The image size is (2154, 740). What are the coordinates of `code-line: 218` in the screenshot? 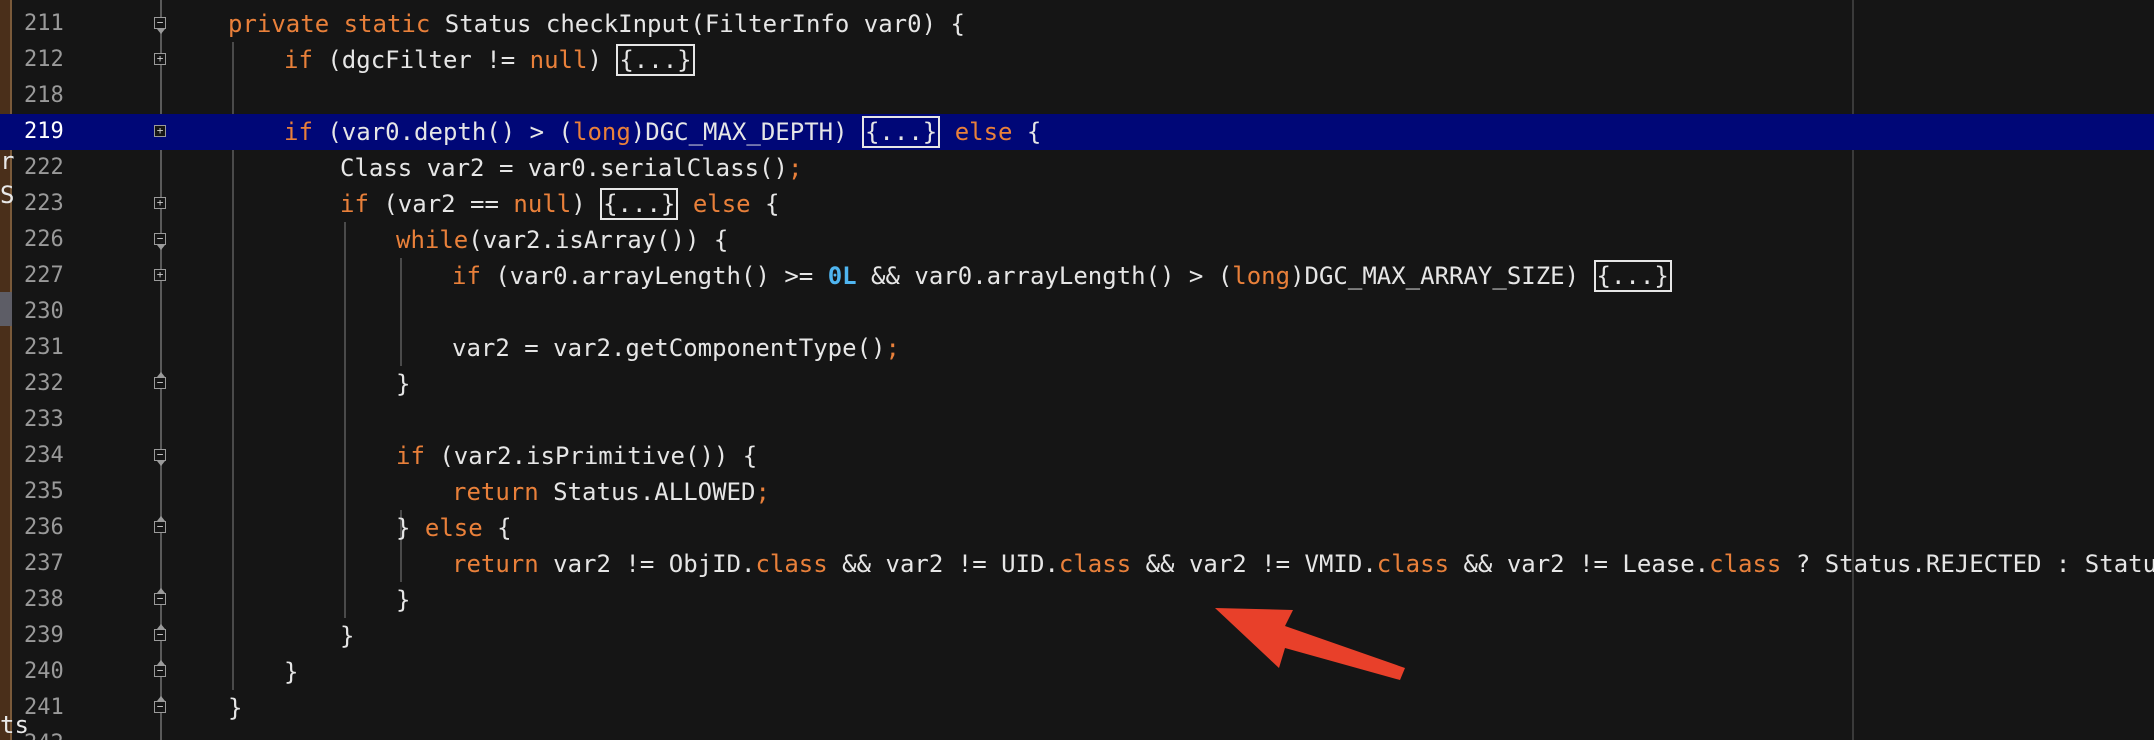 It's located at (1077, 96).